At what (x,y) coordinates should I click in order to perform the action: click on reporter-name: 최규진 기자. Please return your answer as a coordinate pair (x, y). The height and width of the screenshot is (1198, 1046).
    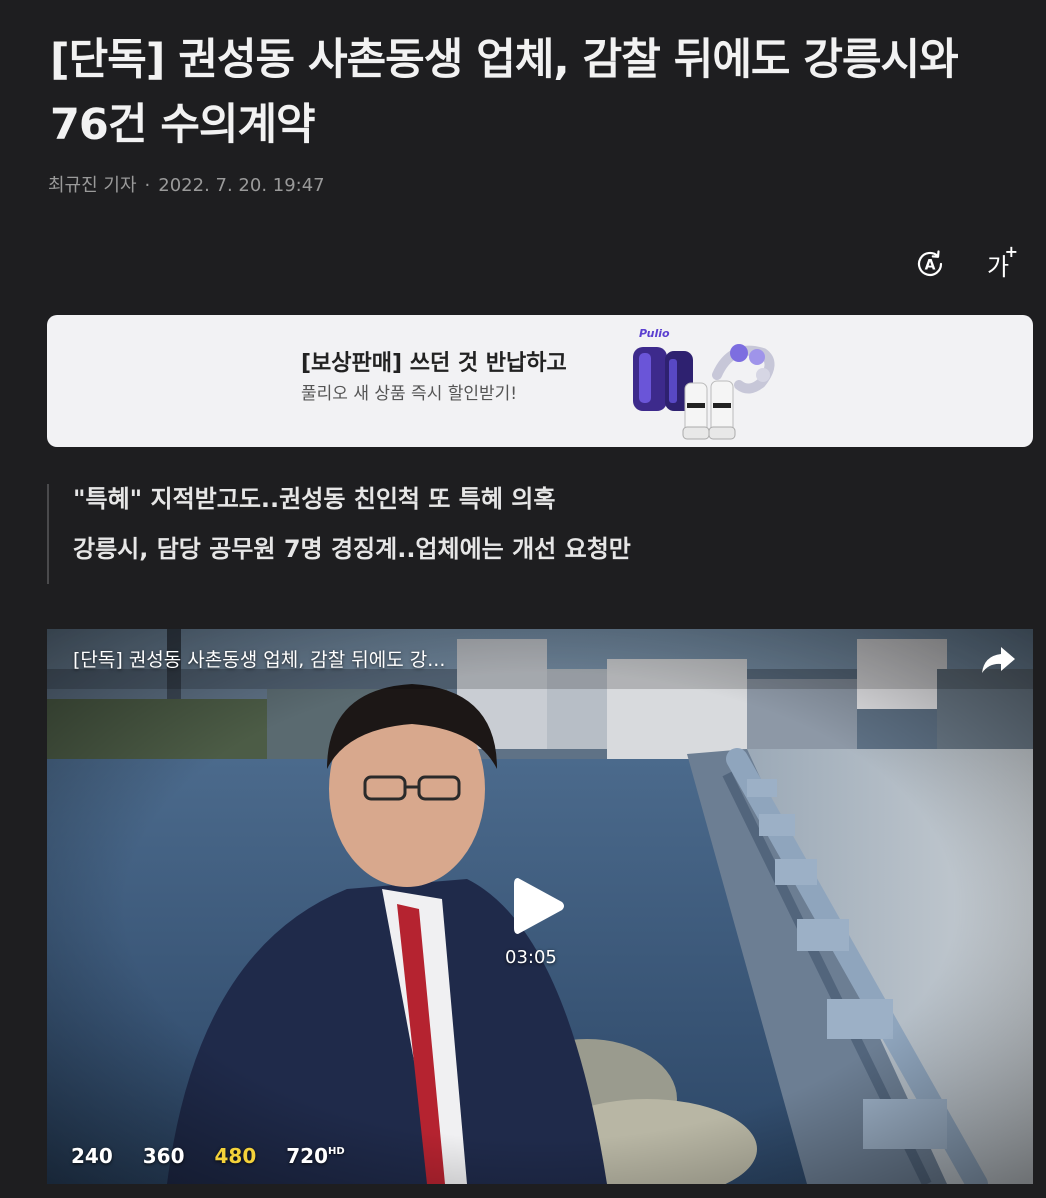
    Looking at the image, I should click on (92, 185).